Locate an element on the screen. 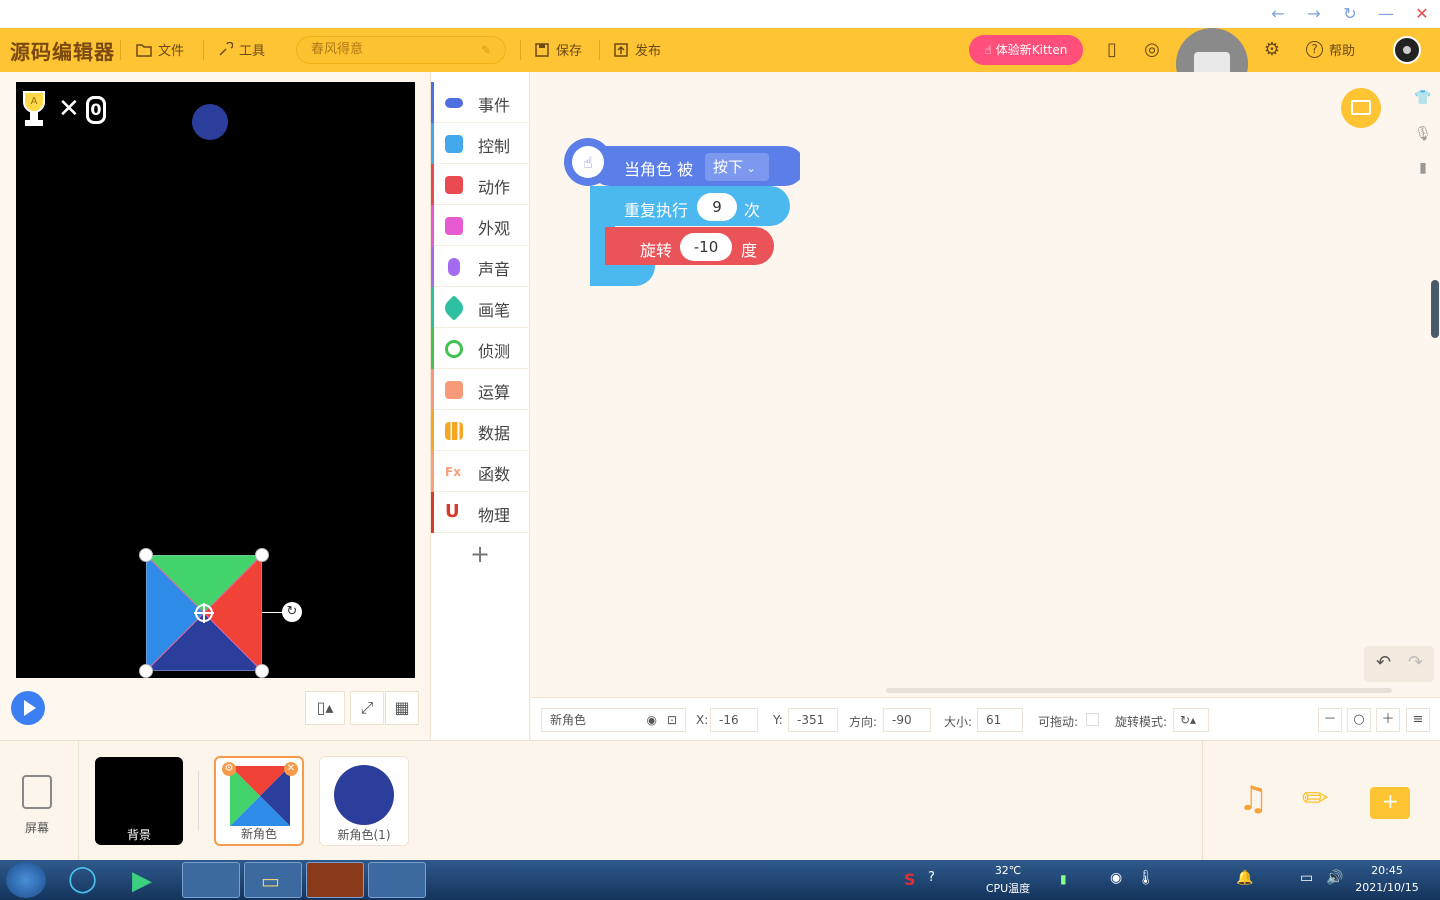 This screenshot has width=1440, height=900. project-name-input: 春风得意 ✎ is located at coordinates (401, 50).